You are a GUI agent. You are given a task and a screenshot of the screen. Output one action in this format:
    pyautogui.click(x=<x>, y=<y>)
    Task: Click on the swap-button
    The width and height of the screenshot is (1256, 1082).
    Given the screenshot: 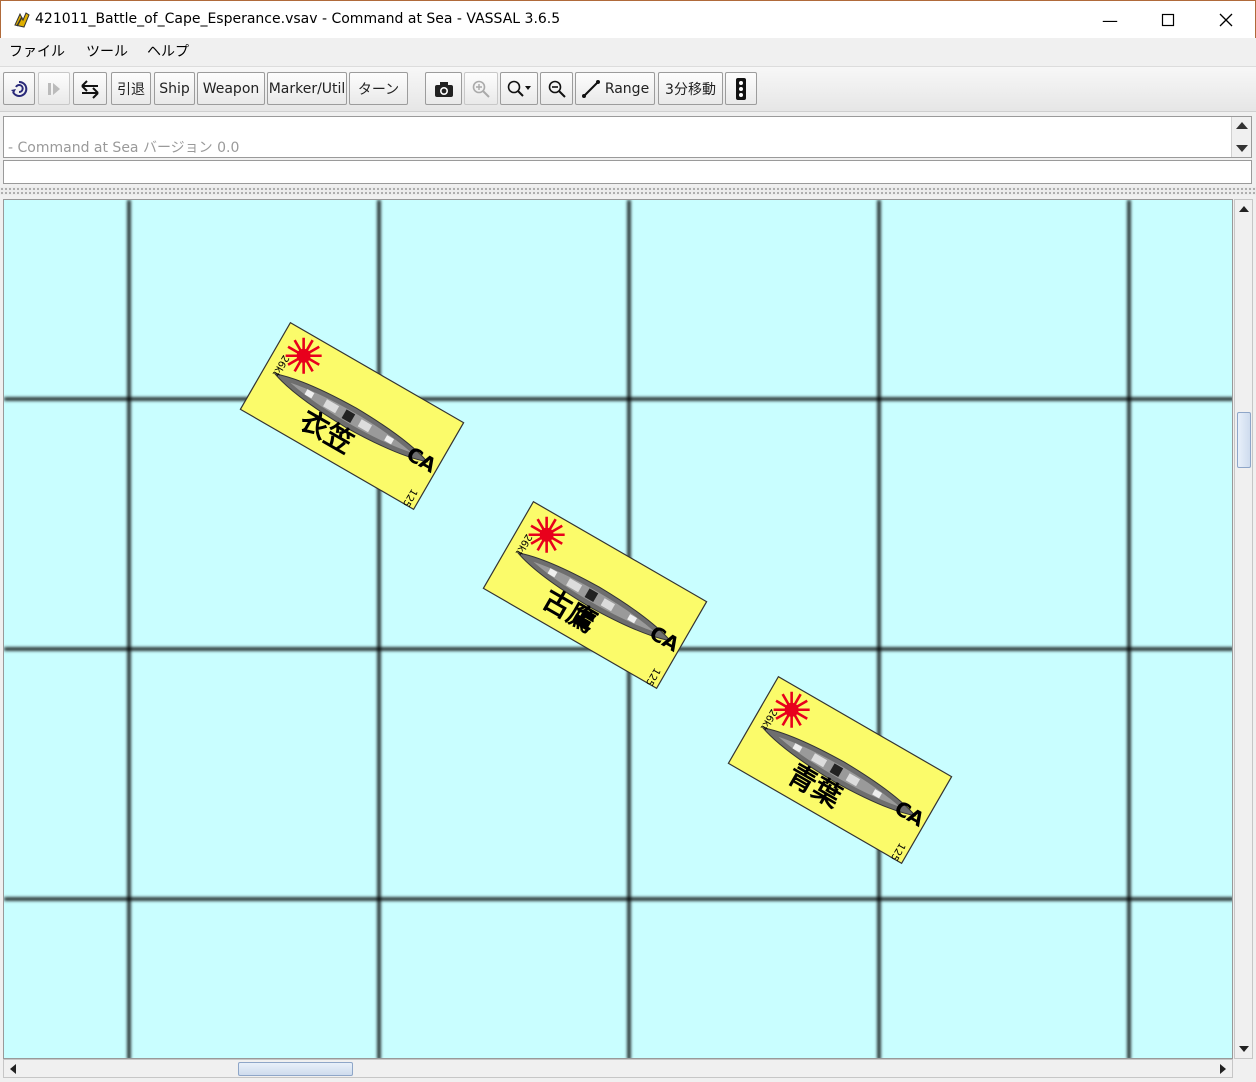 What is the action you would take?
    pyautogui.click(x=90, y=88)
    